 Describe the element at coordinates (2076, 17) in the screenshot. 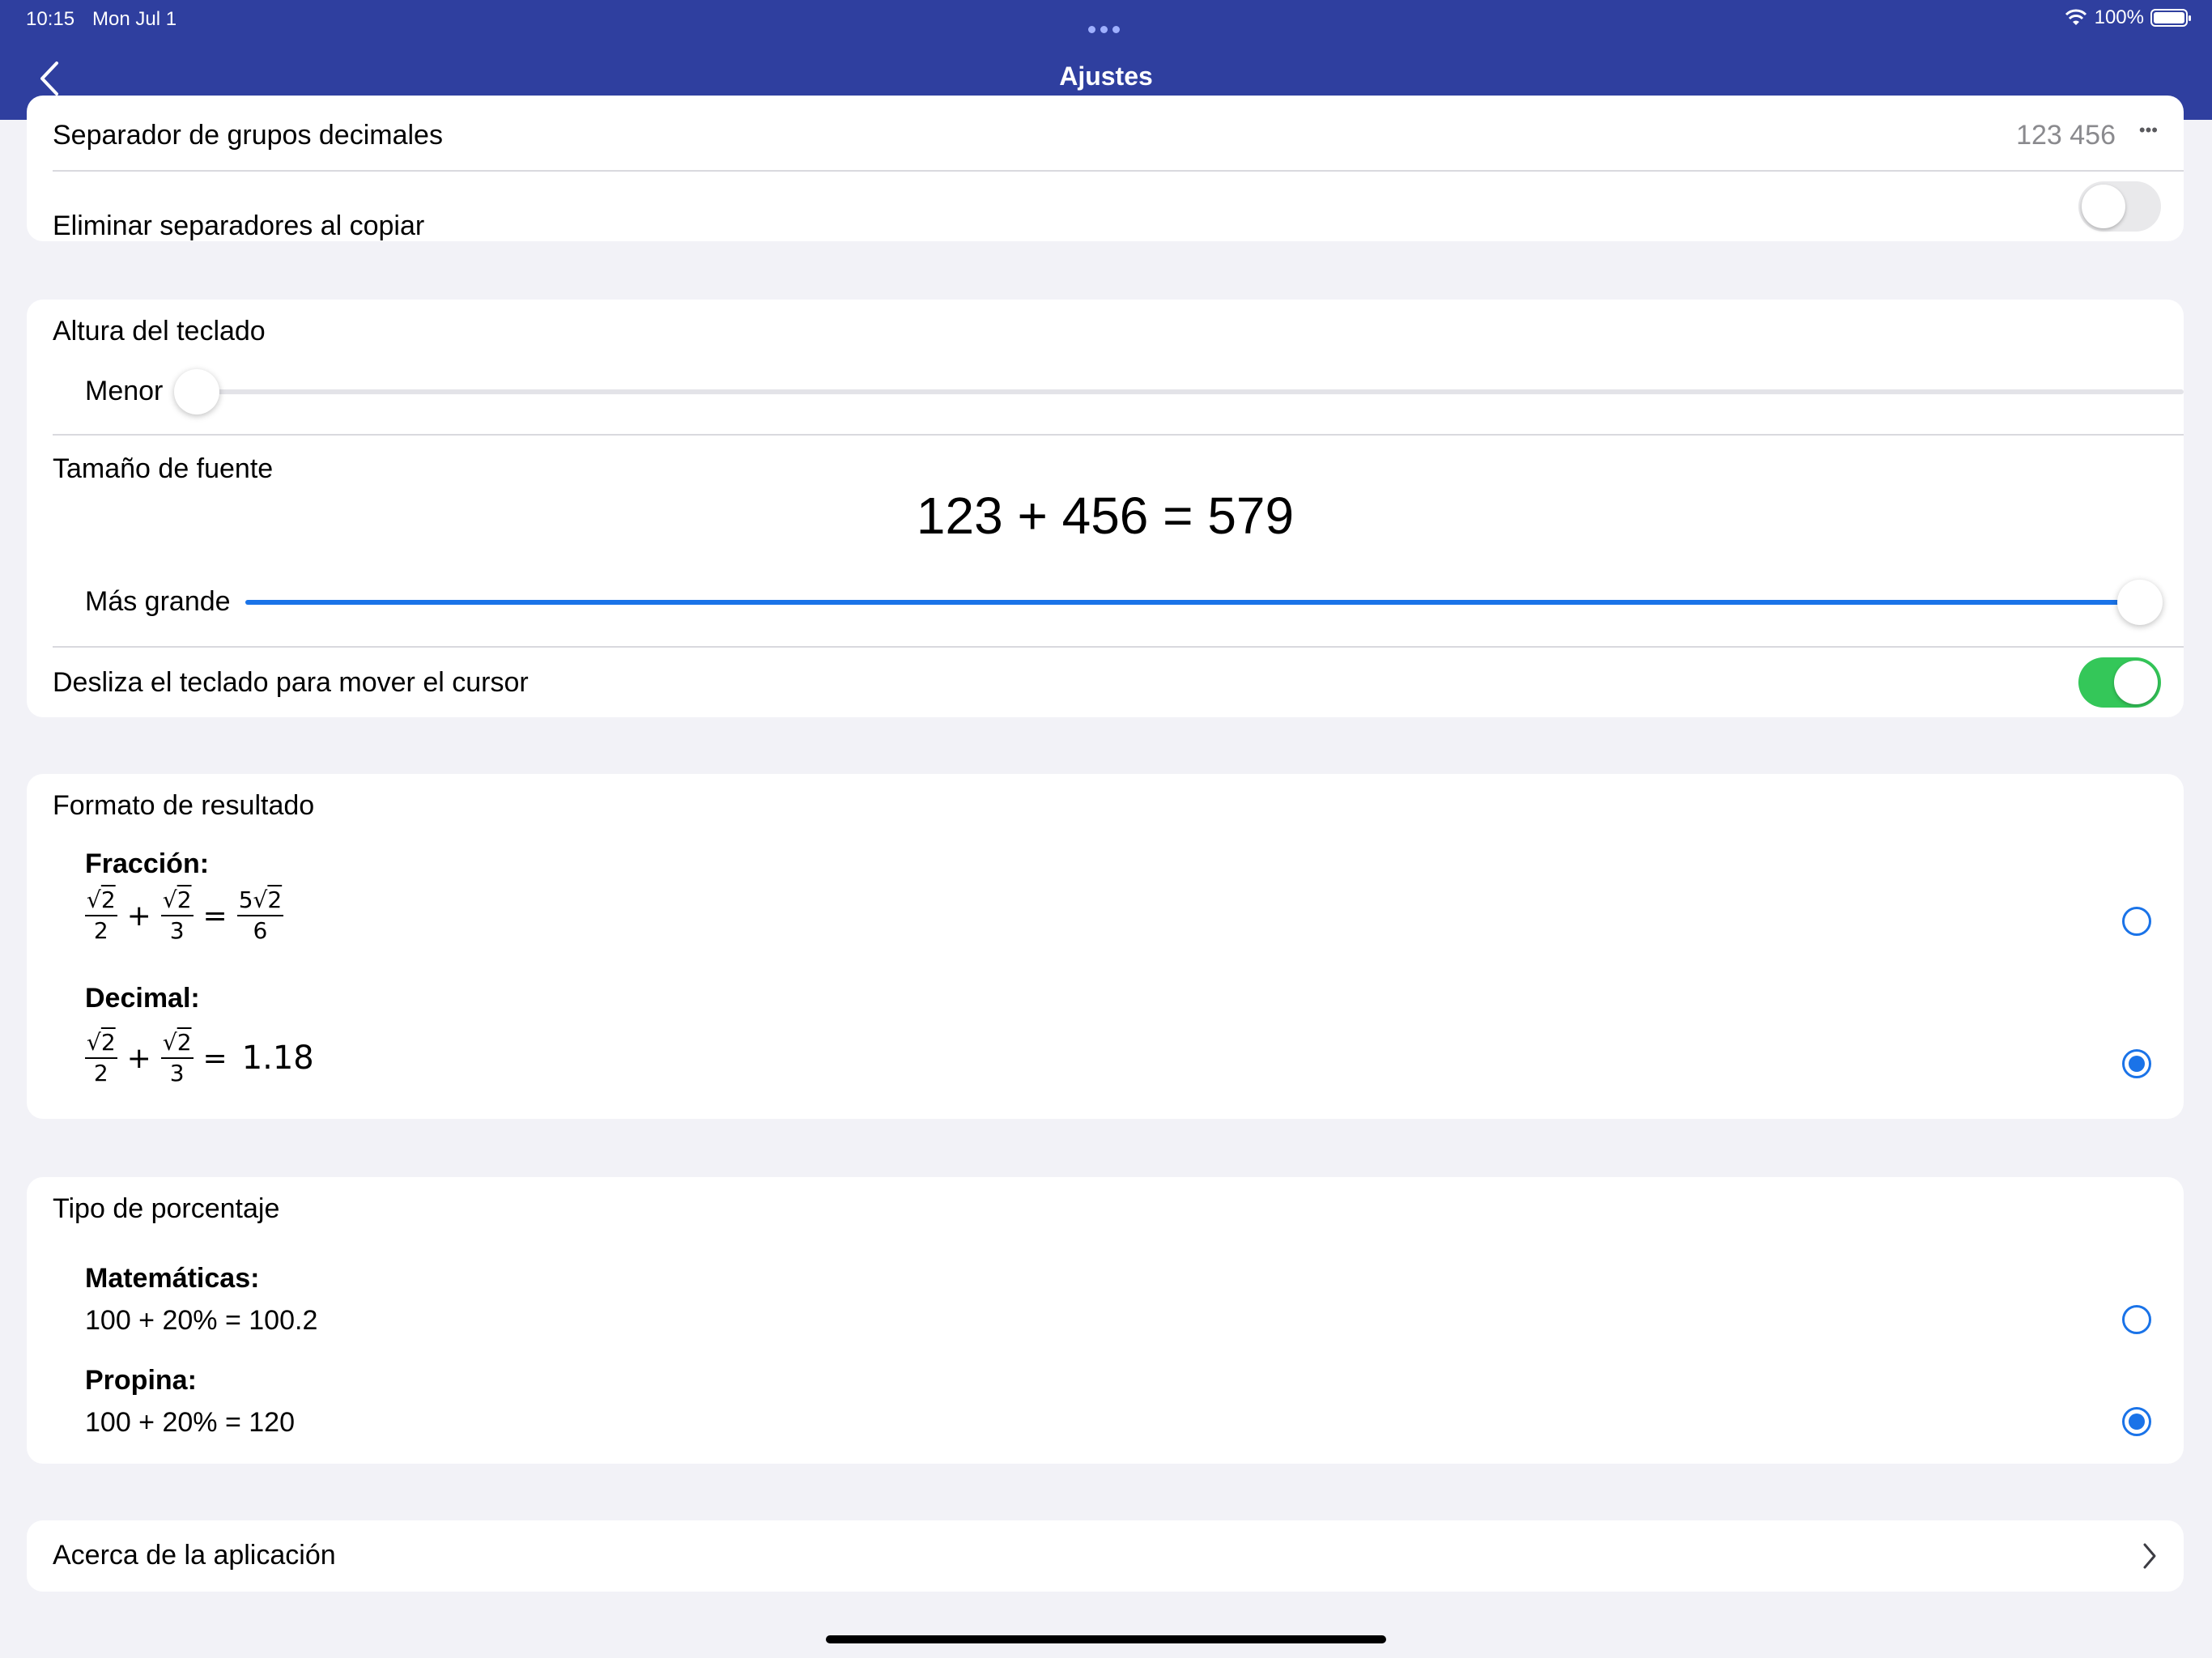

I see `wifi-icon` at that location.